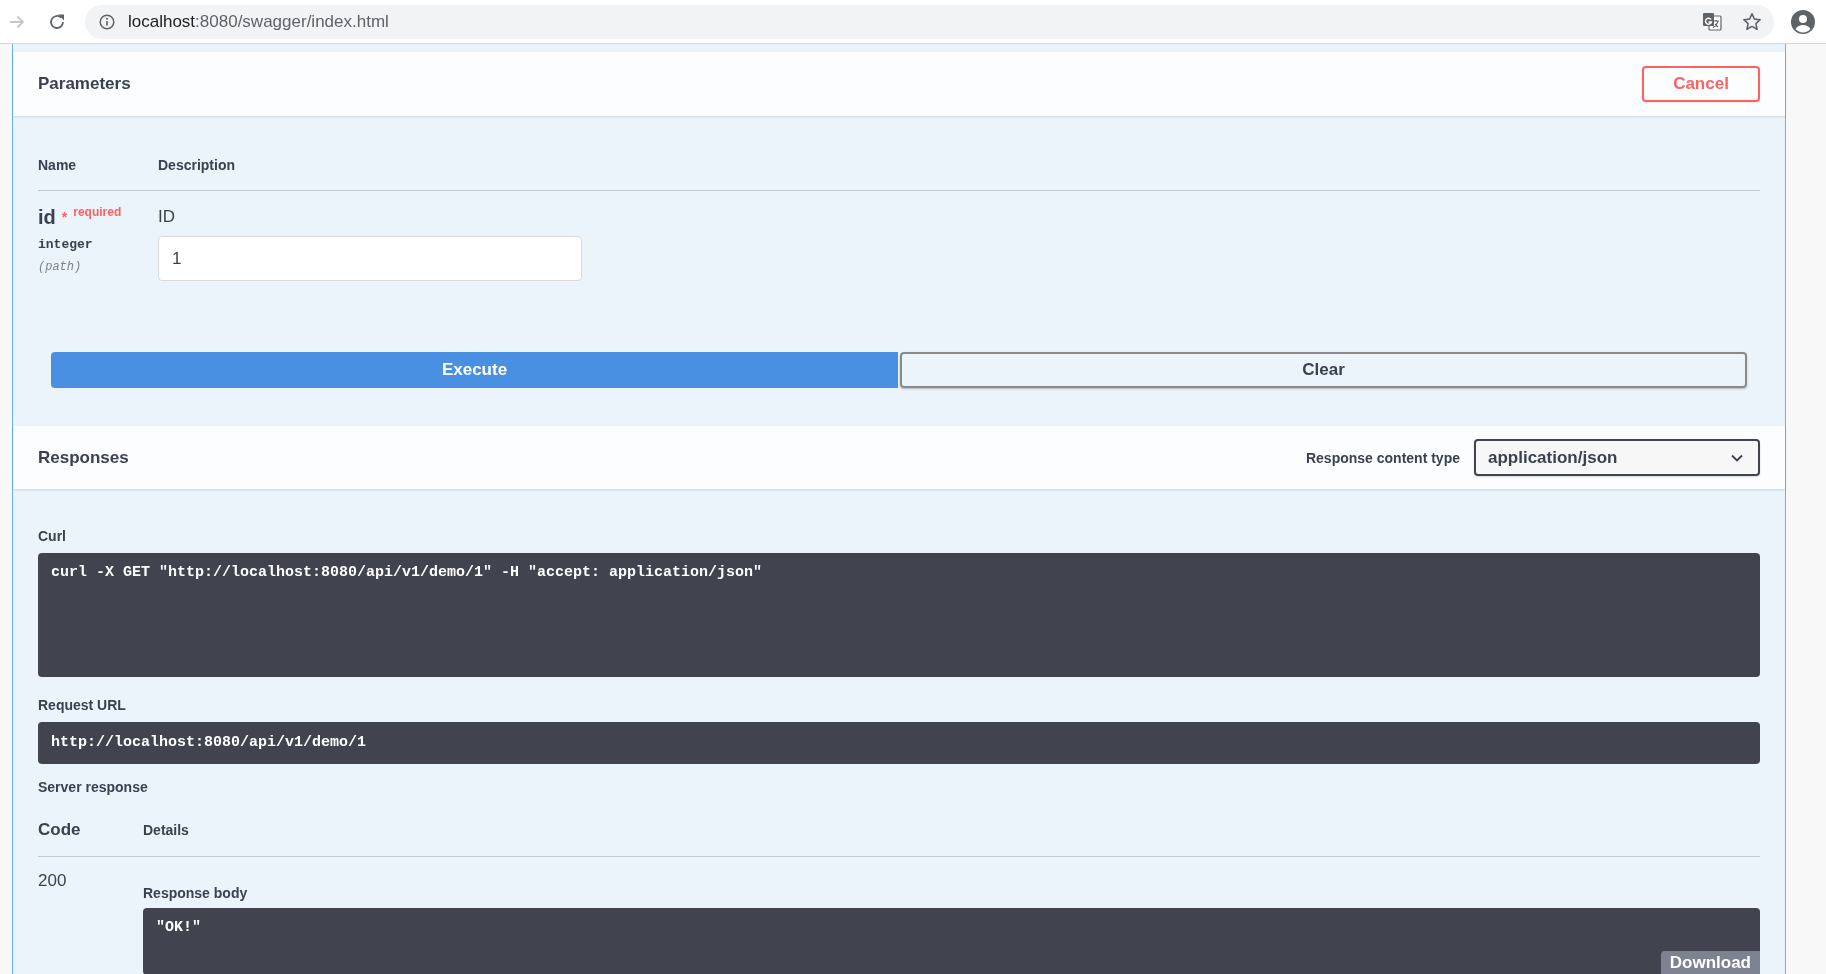  What do you see at coordinates (83, 457) in the screenshot?
I see `responses-title: Responses` at bounding box center [83, 457].